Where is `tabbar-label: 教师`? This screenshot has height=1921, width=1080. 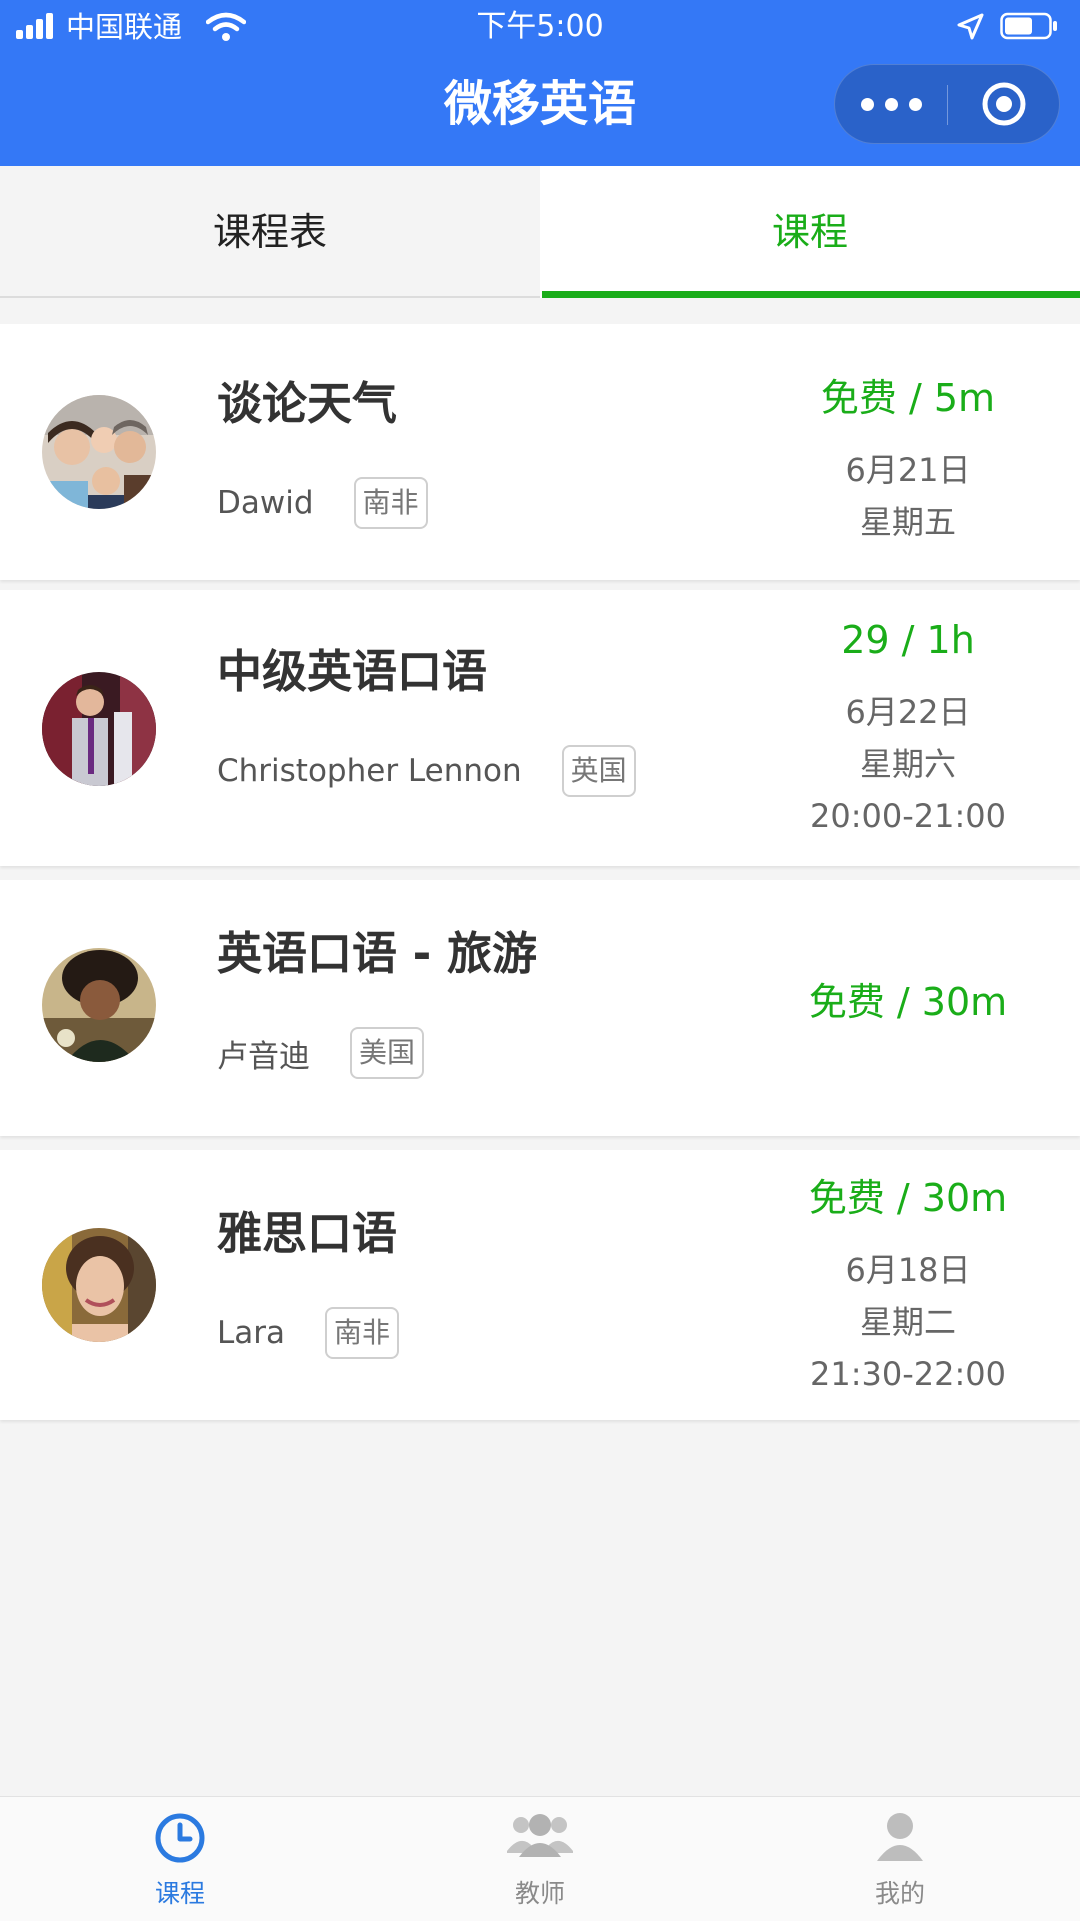 tabbar-label: 教师 is located at coordinates (539, 1893).